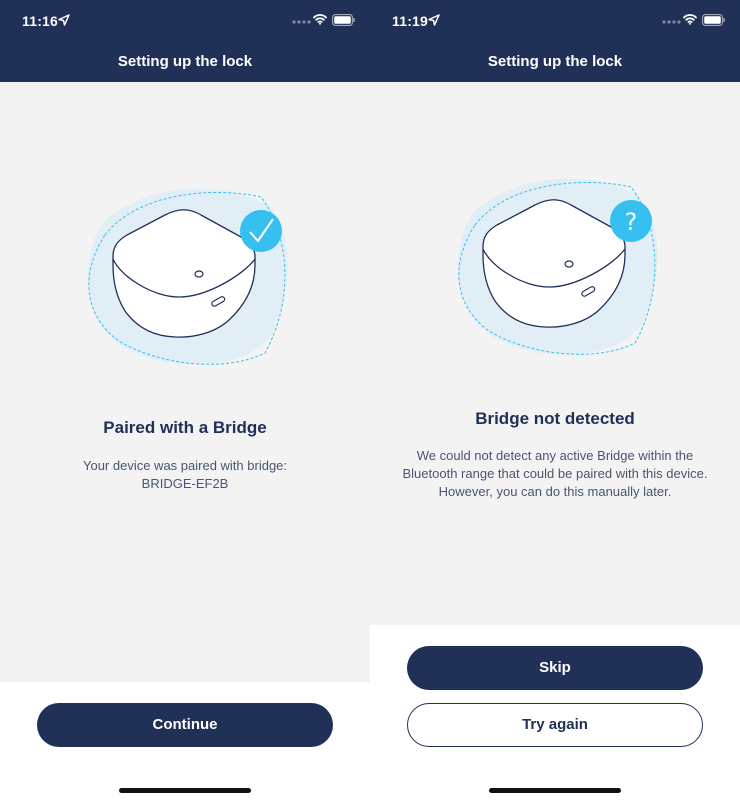 The width and height of the screenshot is (740, 800). What do you see at coordinates (40, 21) in the screenshot?
I see `status-time: 11:16` at bounding box center [40, 21].